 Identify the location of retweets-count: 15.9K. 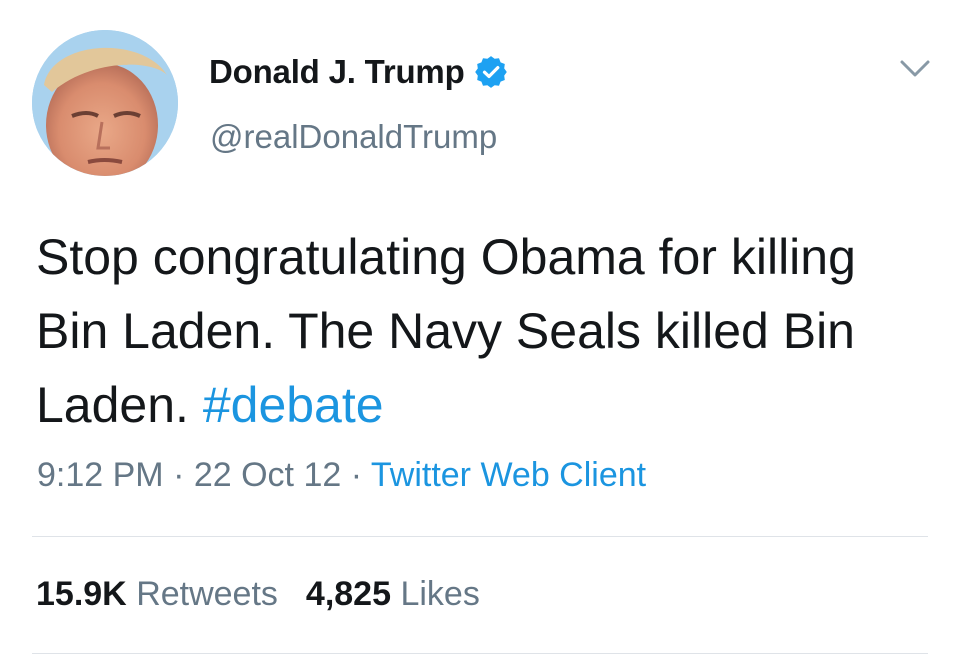
(81, 594).